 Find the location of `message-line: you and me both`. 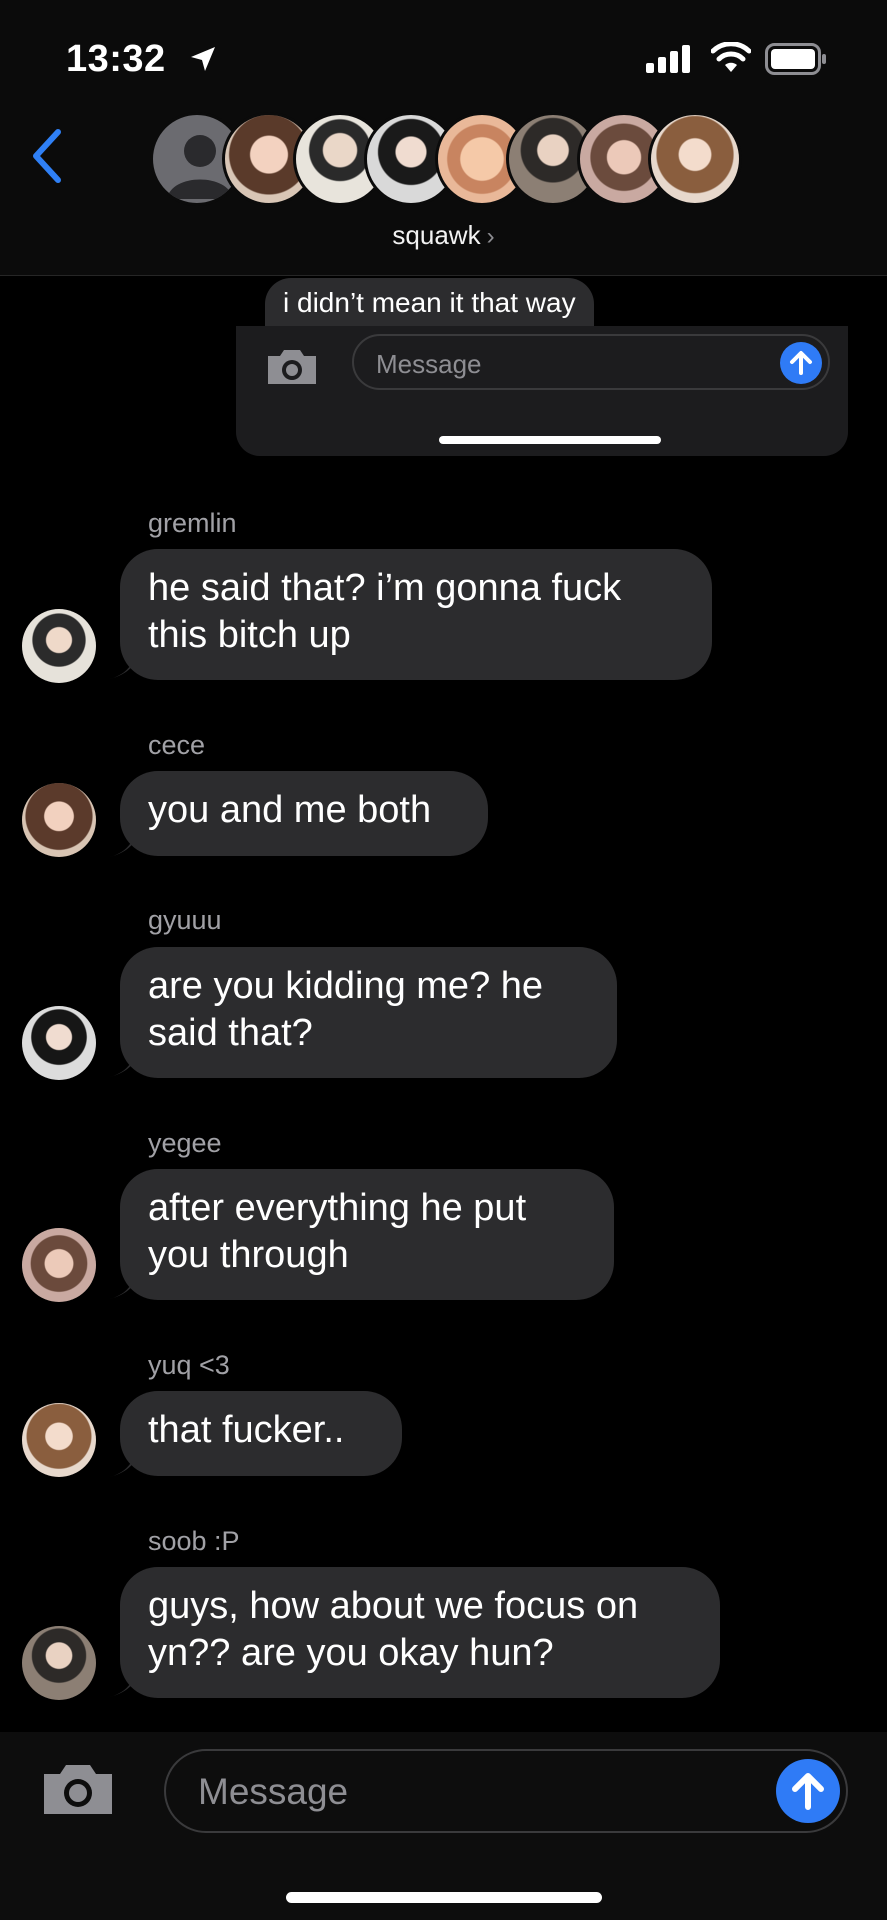

message-line: you and me both is located at coordinates (290, 810).